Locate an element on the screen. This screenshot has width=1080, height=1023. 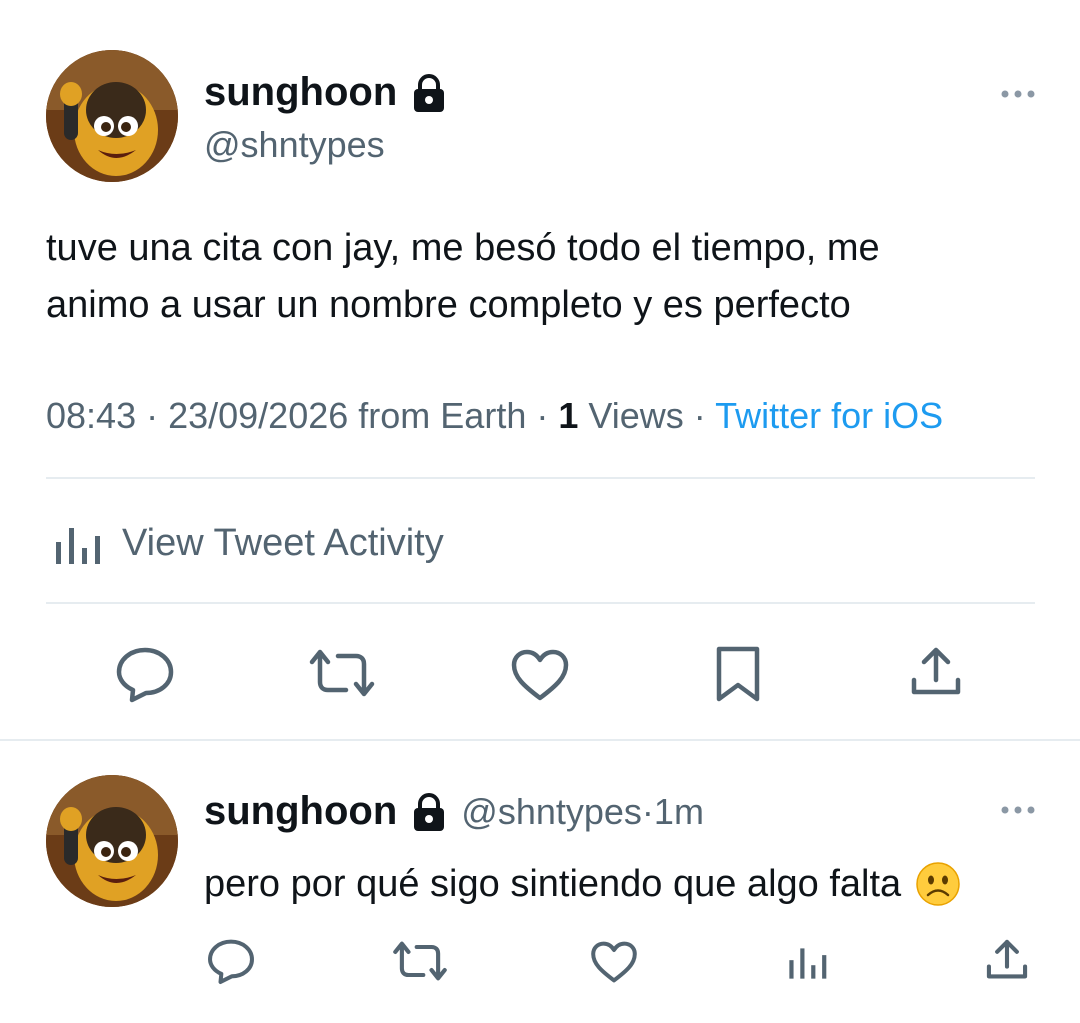
tweet-time: 08:43 is located at coordinates (91, 415).